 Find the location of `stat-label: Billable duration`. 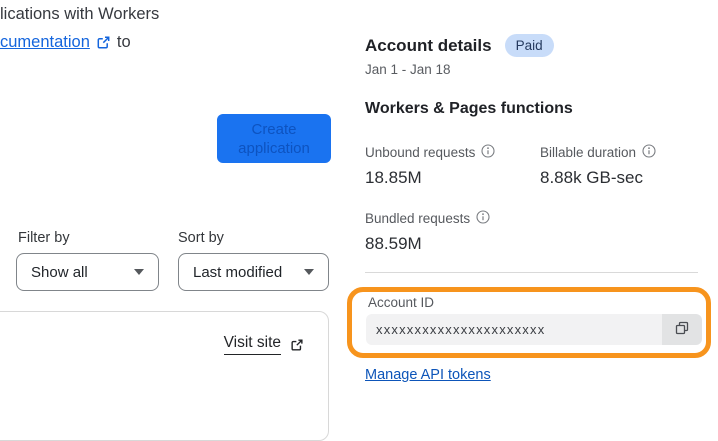

stat-label: Billable duration is located at coordinates (598, 152).